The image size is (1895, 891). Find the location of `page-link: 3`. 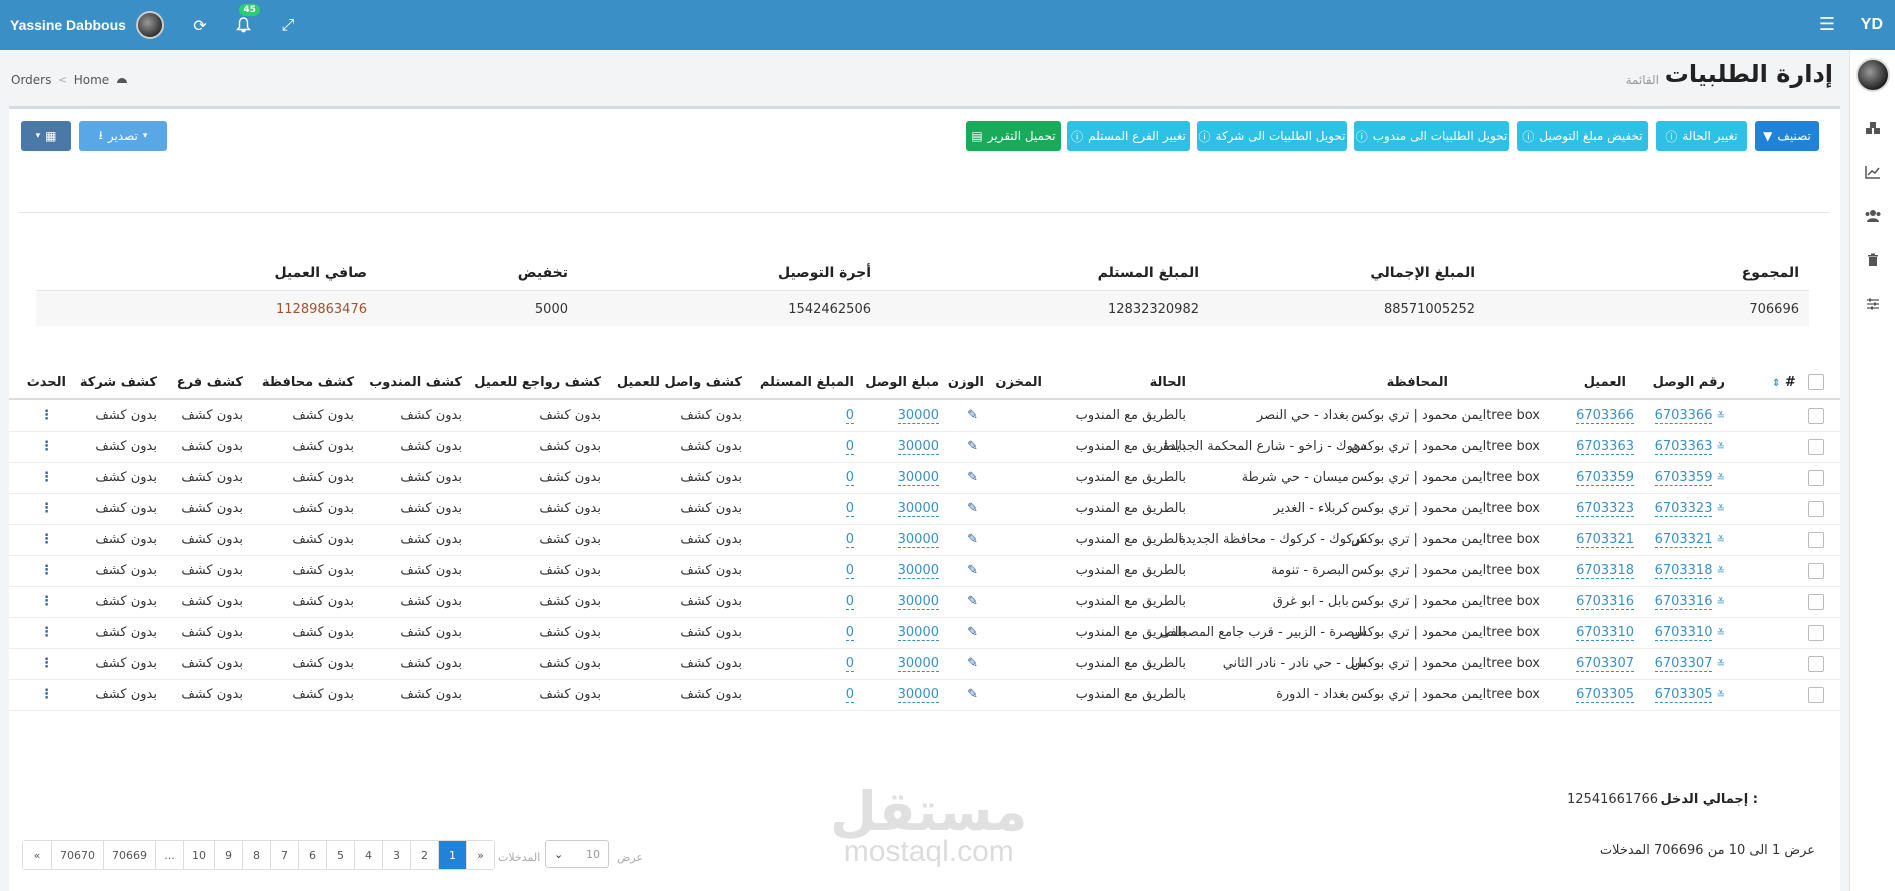

page-link: 3 is located at coordinates (396, 855).